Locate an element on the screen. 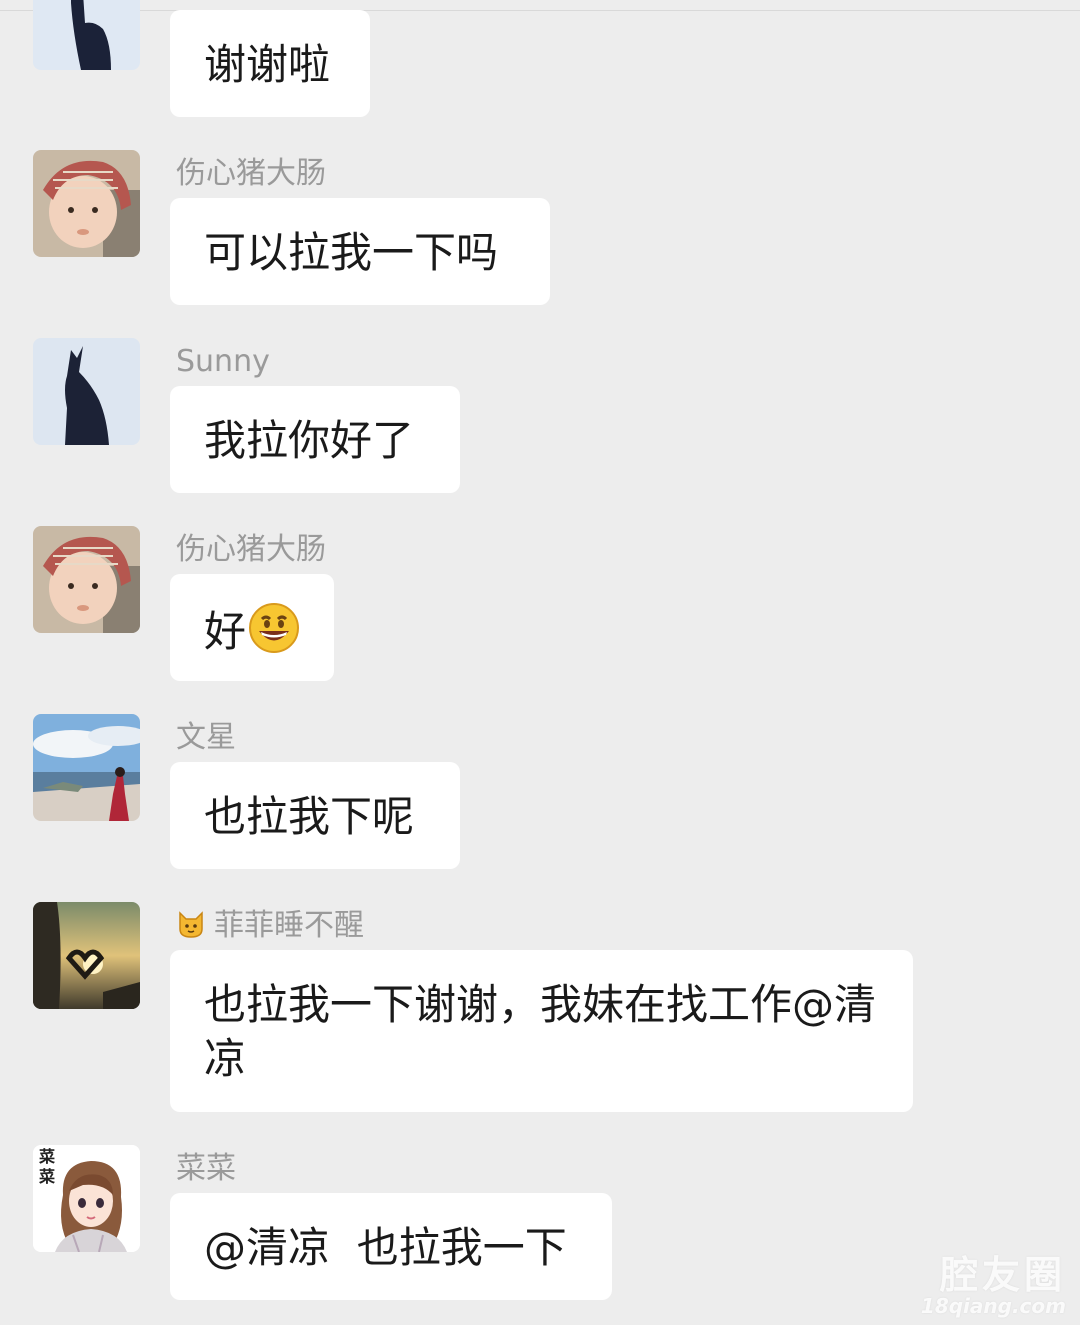 The height and width of the screenshot is (1325, 1080). message-bubble: 谢谢啦 is located at coordinates (270, 63).